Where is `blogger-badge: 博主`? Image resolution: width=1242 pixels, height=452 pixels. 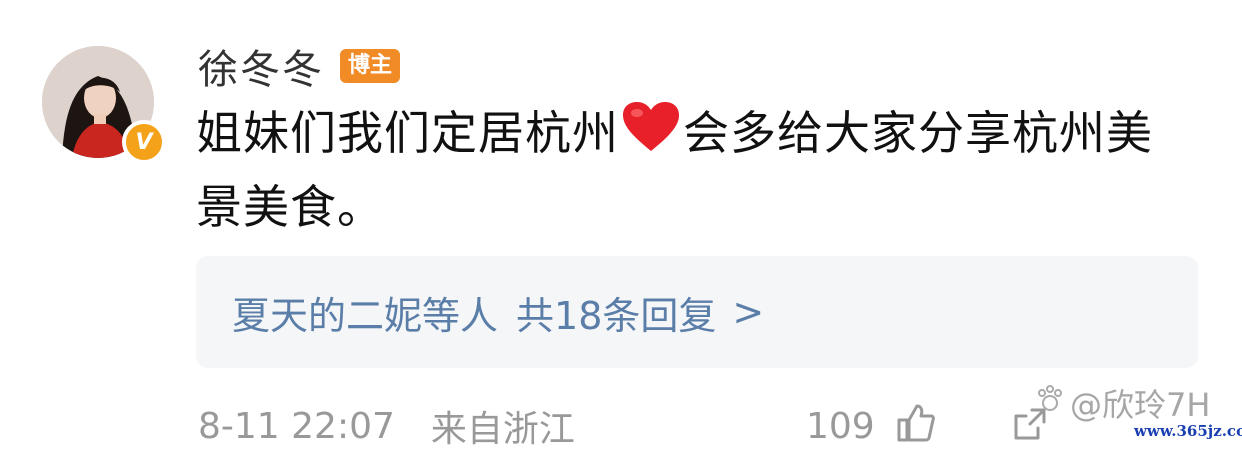 blogger-badge: 博主 is located at coordinates (370, 66).